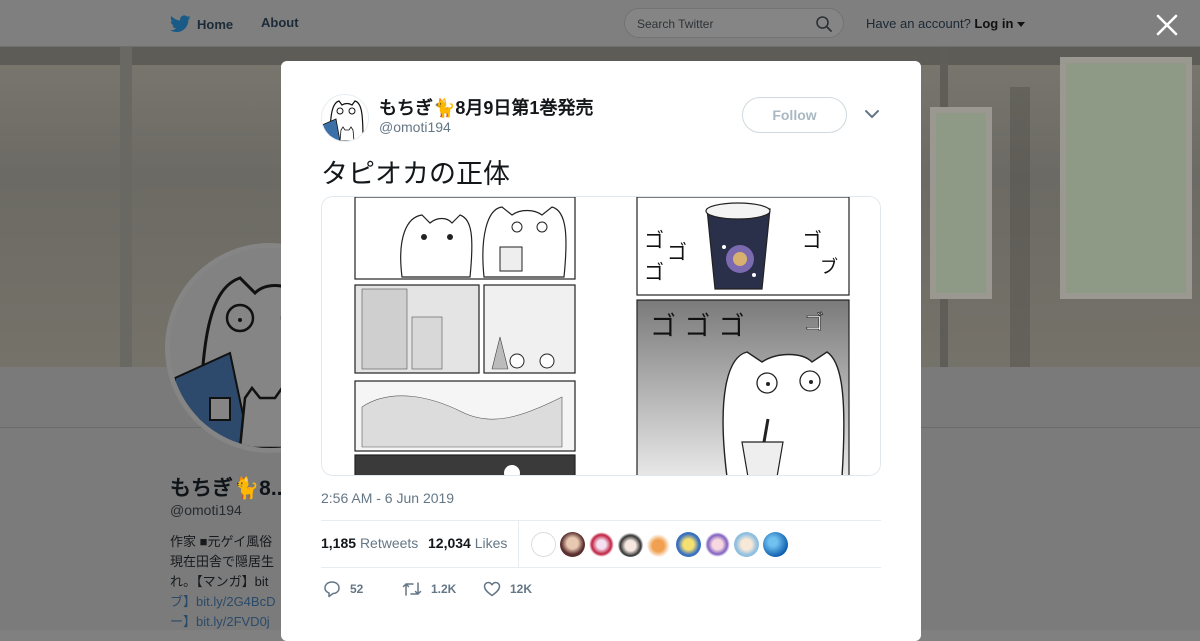  Describe the element at coordinates (221, 541) in the screenshot. I see `bio-line: 作家 ■元ゲイ風俗` at that location.